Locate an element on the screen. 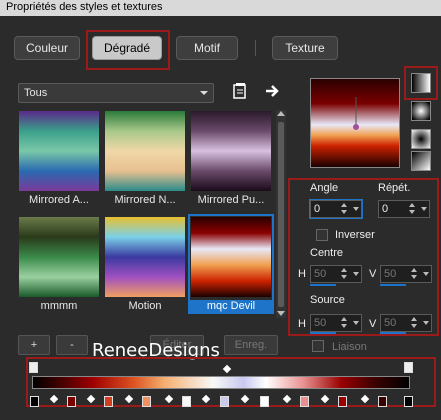  invert-checkbox is located at coordinates (322, 235).